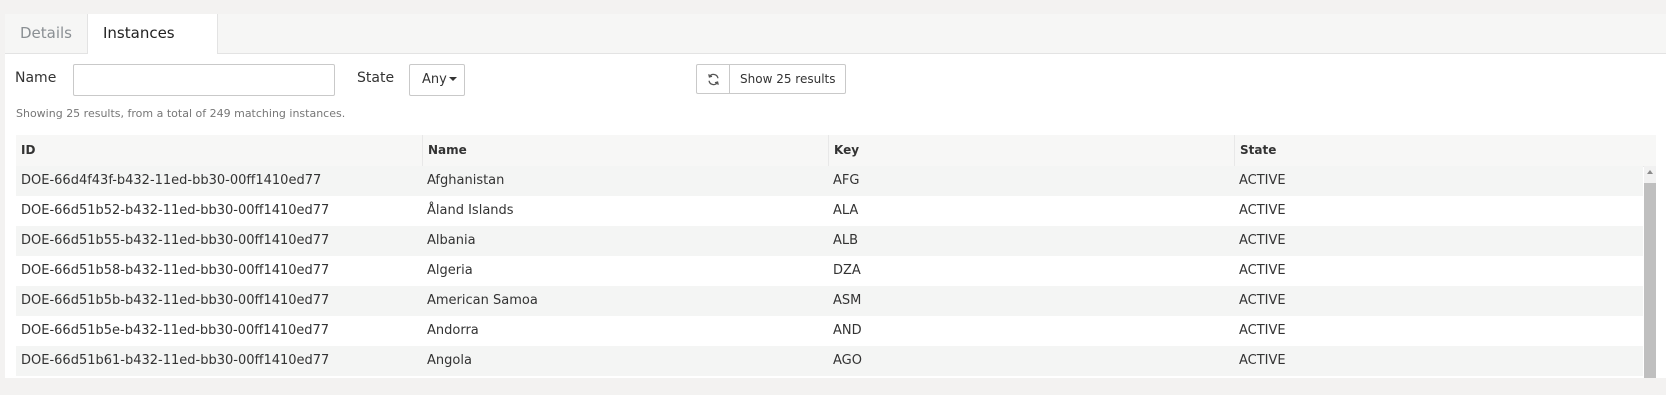 The image size is (1666, 395). Describe the element at coordinates (453, 330) in the screenshot. I see `row-name-cell: Andorra` at that location.